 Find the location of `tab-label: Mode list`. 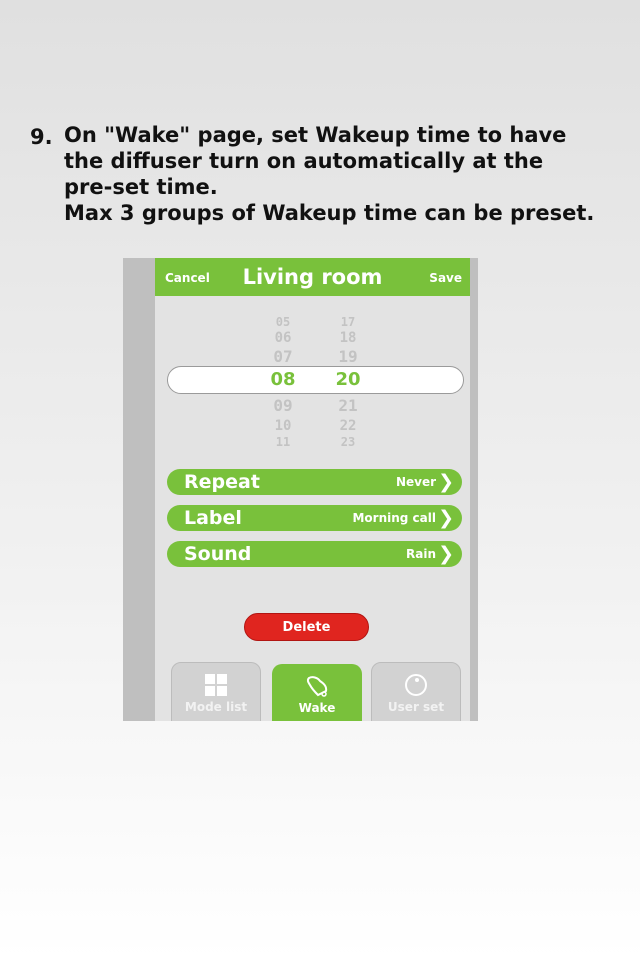

tab-label: Mode list is located at coordinates (216, 707).